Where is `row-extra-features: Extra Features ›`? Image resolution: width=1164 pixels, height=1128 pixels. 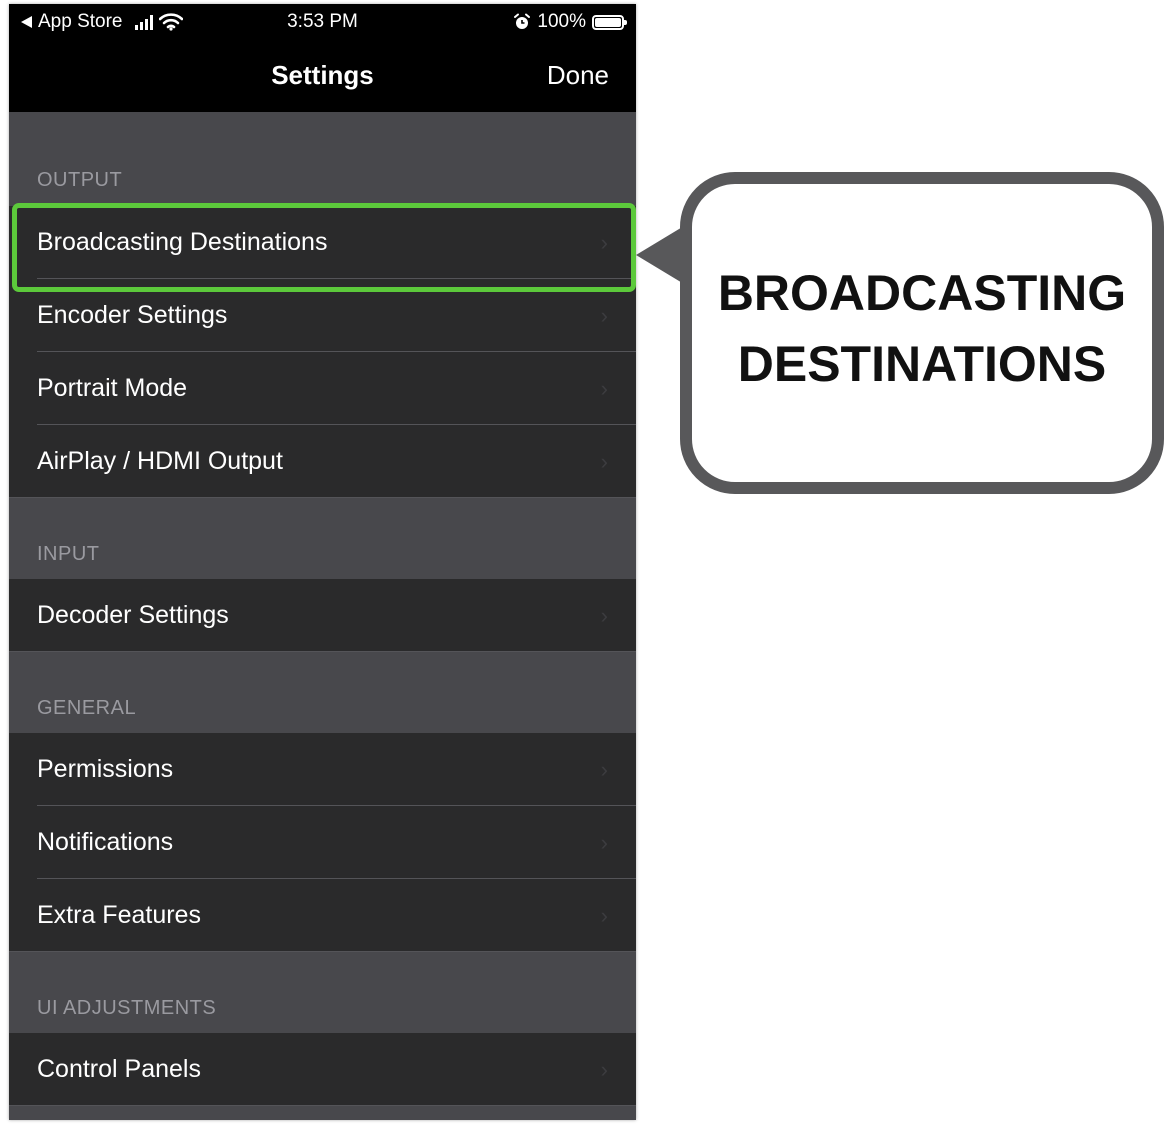 row-extra-features: Extra Features › is located at coordinates (322, 915).